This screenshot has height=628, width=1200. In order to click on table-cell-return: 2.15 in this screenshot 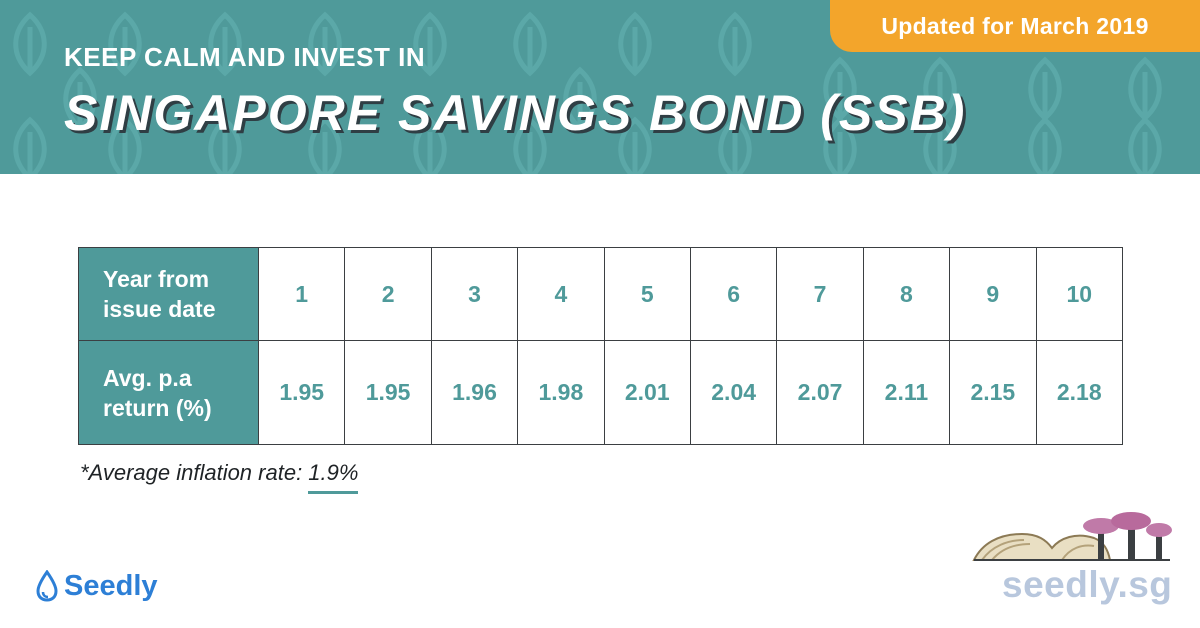, I will do `click(993, 392)`.